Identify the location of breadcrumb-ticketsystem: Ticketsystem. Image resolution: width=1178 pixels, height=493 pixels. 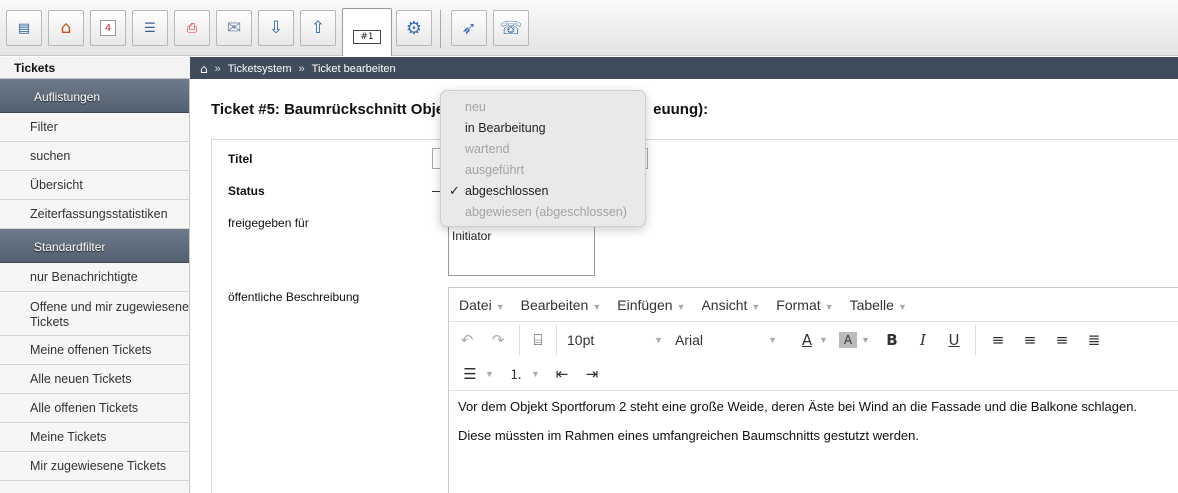
(260, 69).